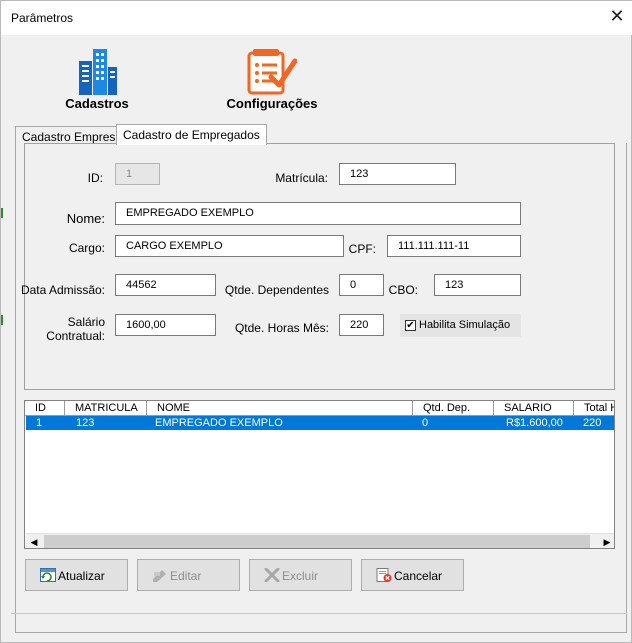 The width and height of the screenshot is (632, 643). I want to click on atualizar-label: Atualizar, so click(81, 576).